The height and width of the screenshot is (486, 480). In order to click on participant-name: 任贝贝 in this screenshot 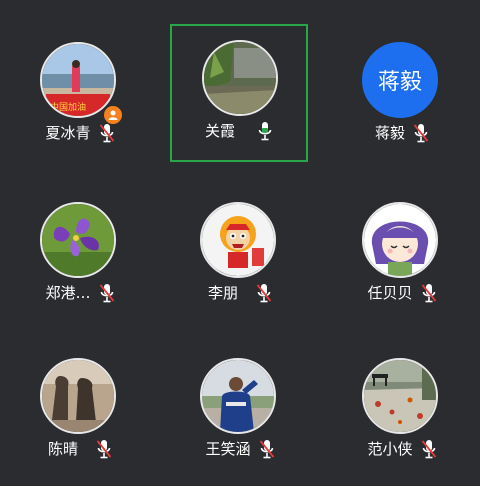, I will do `click(390, 293)`.